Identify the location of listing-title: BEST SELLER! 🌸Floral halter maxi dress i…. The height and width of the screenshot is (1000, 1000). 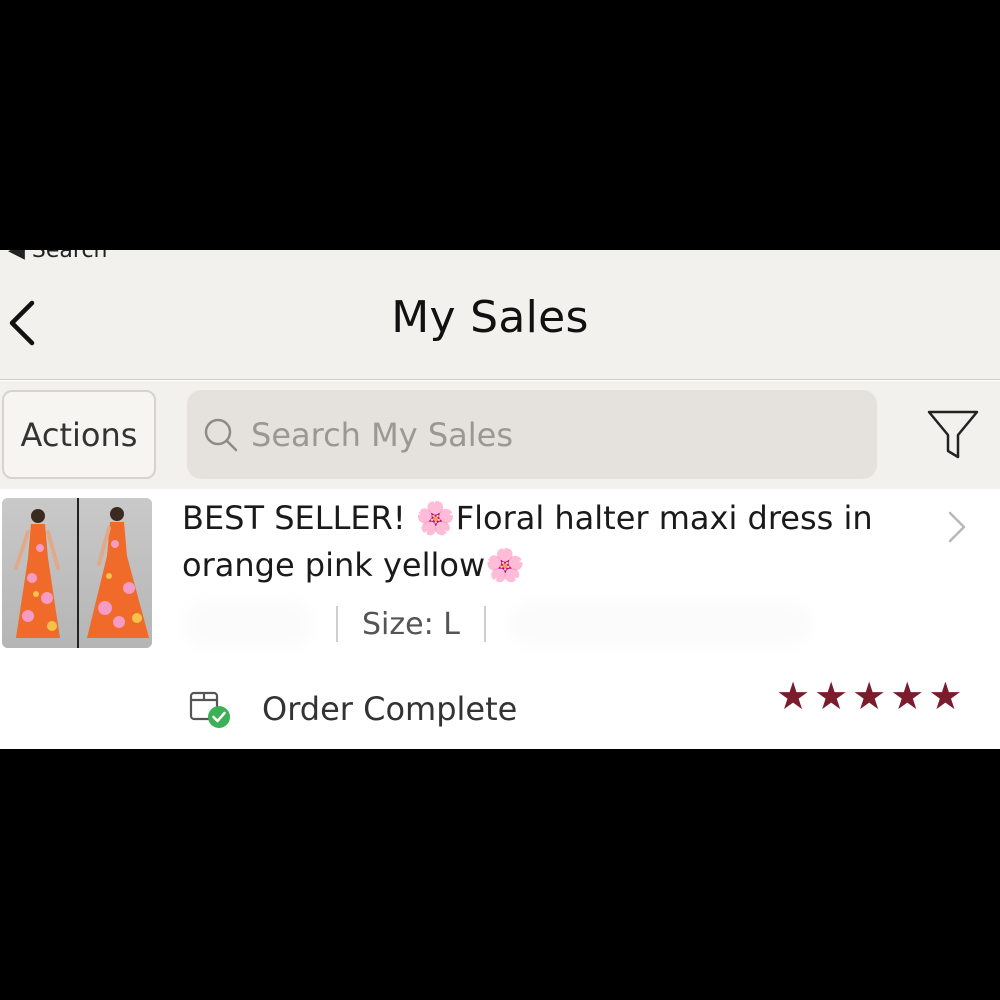
(552, 542).